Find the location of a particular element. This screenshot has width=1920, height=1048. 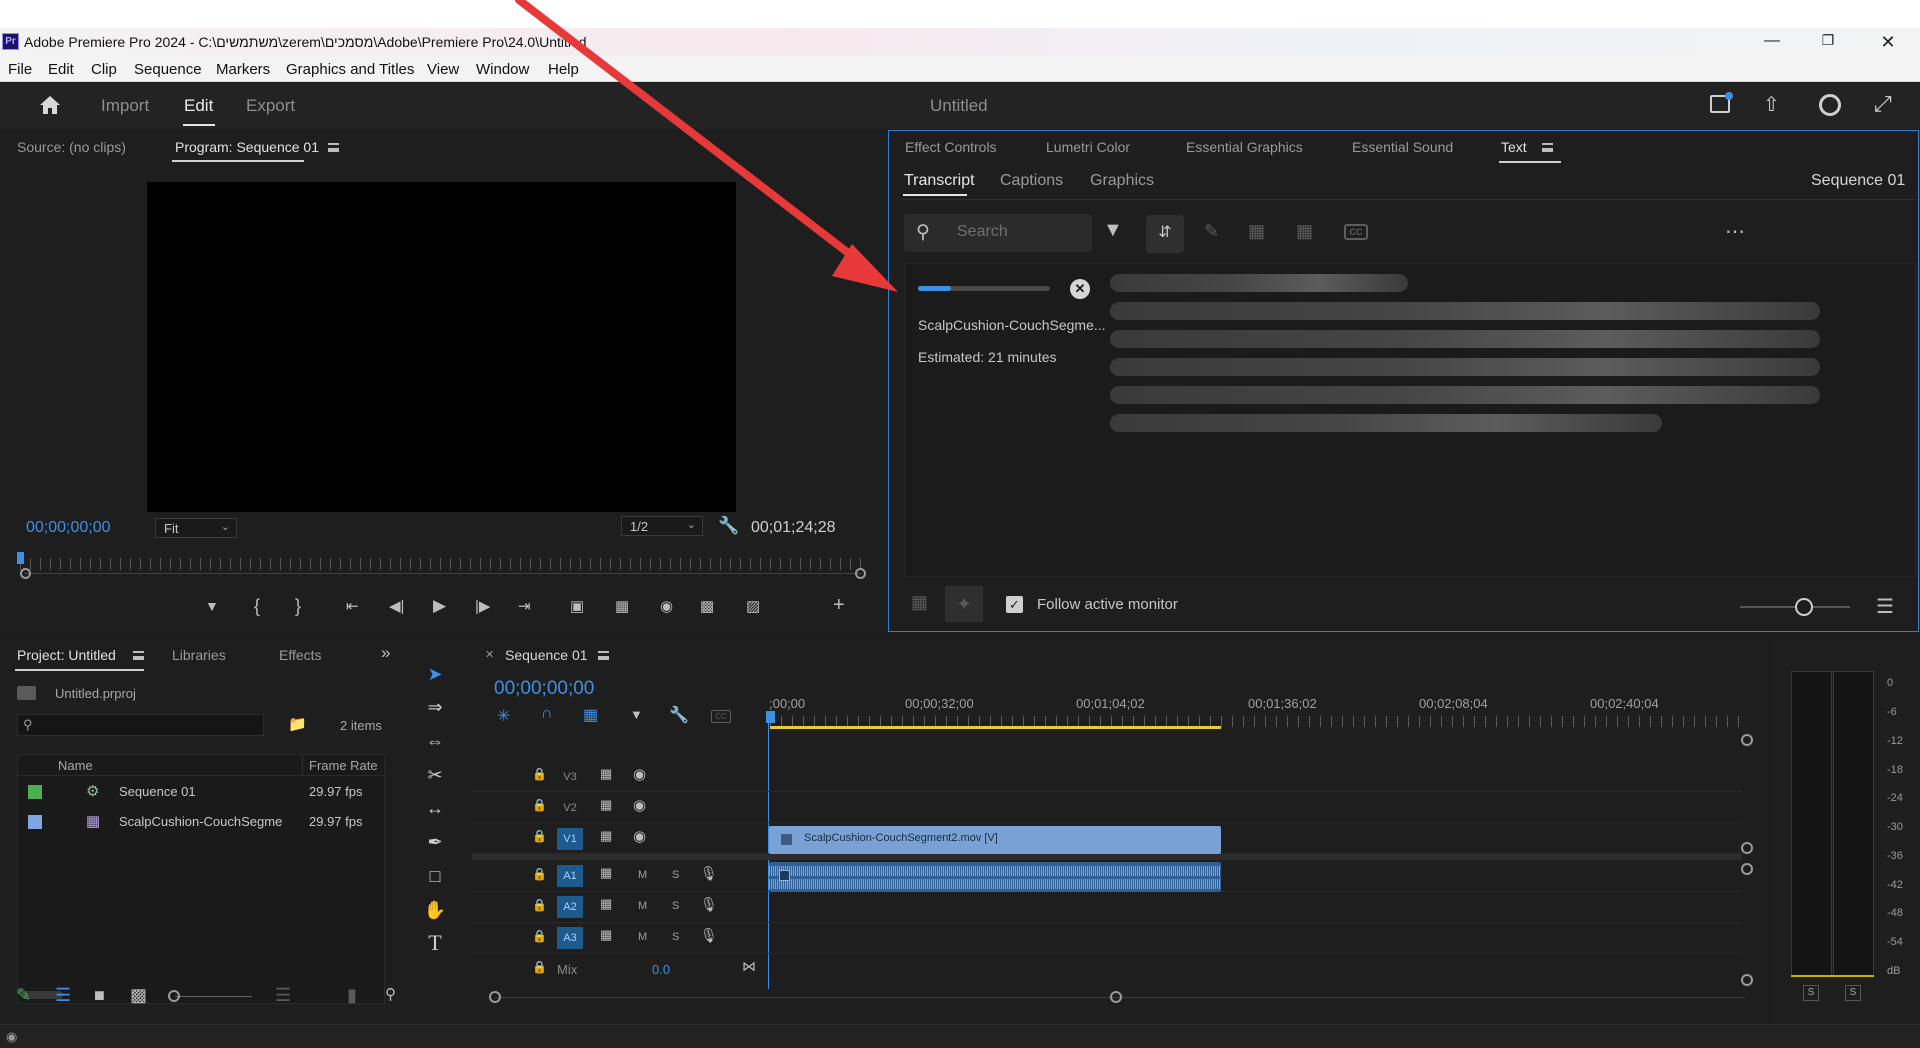

annotation-arrow is located at coordinates (706, 146).